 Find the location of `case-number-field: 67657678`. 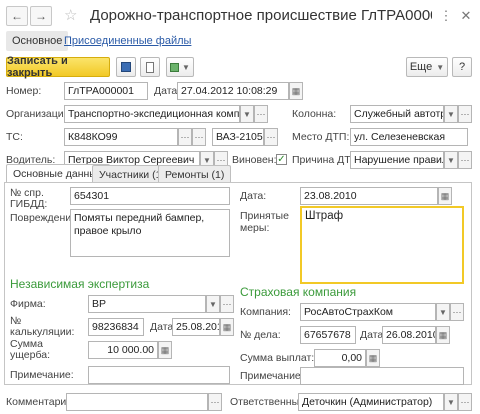

case-number-field: 67657678 is located at coordinates (328, 335).